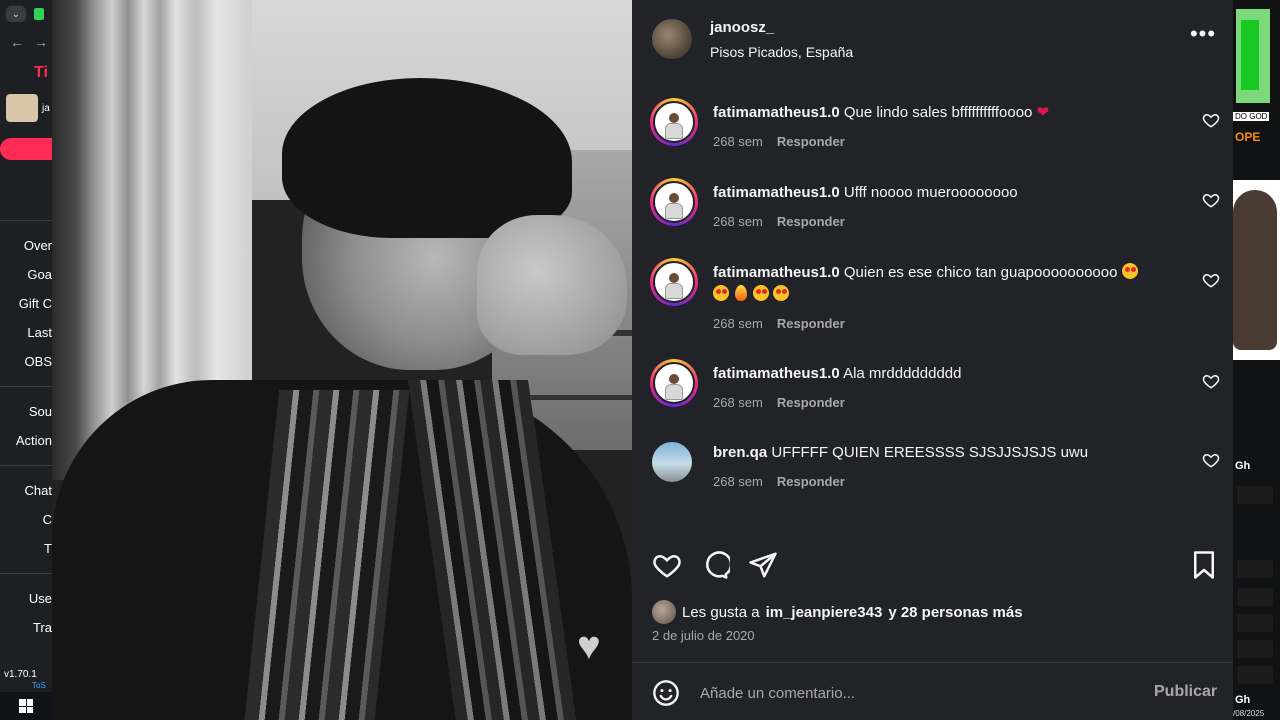 The height and width of the screenshot is (720, 1280). I want to click on comment-body: Que lindo sales bffffffffffoooo, so click(938, 112).